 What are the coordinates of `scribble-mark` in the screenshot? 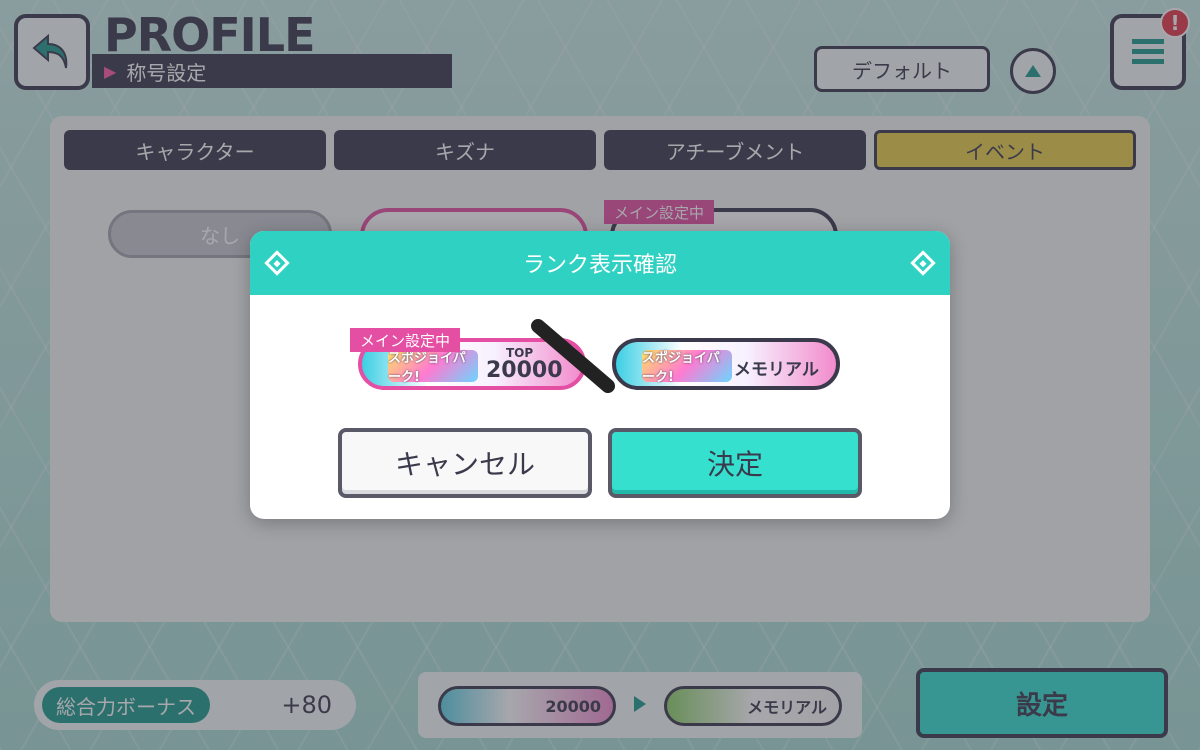 It's located at (573, 356).